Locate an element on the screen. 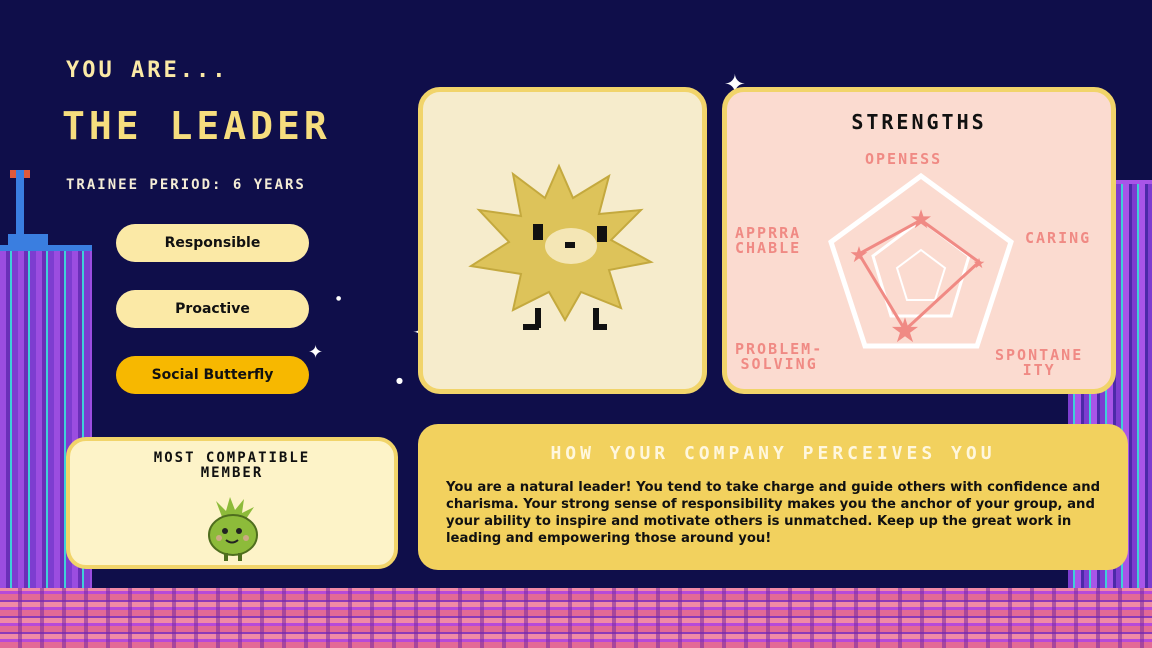  trainee-period: TRAINEE PERIOD: 6 YEARS is located at coordinates (186, 185).